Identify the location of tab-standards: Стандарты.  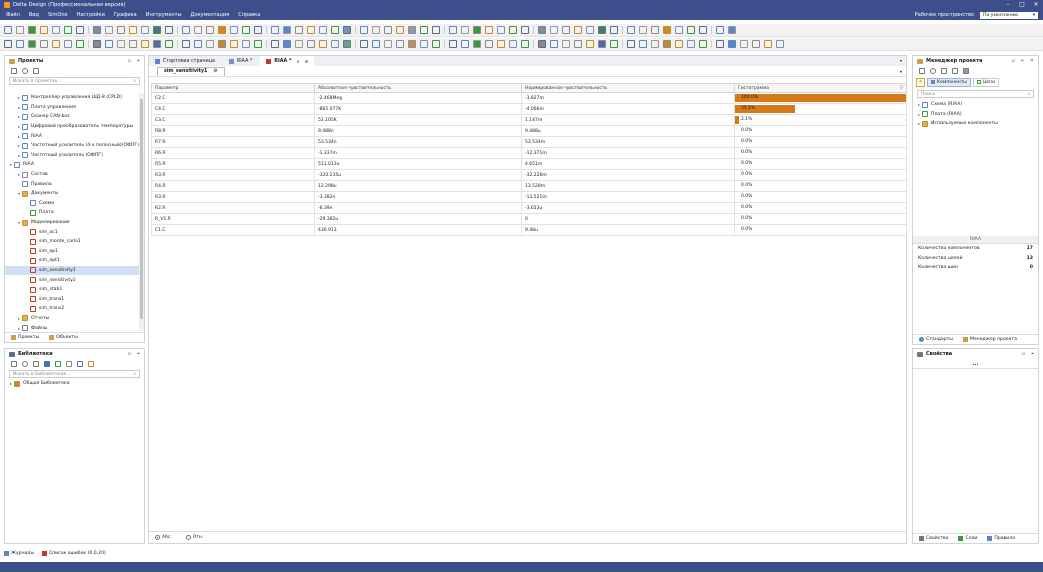
(936, 339).